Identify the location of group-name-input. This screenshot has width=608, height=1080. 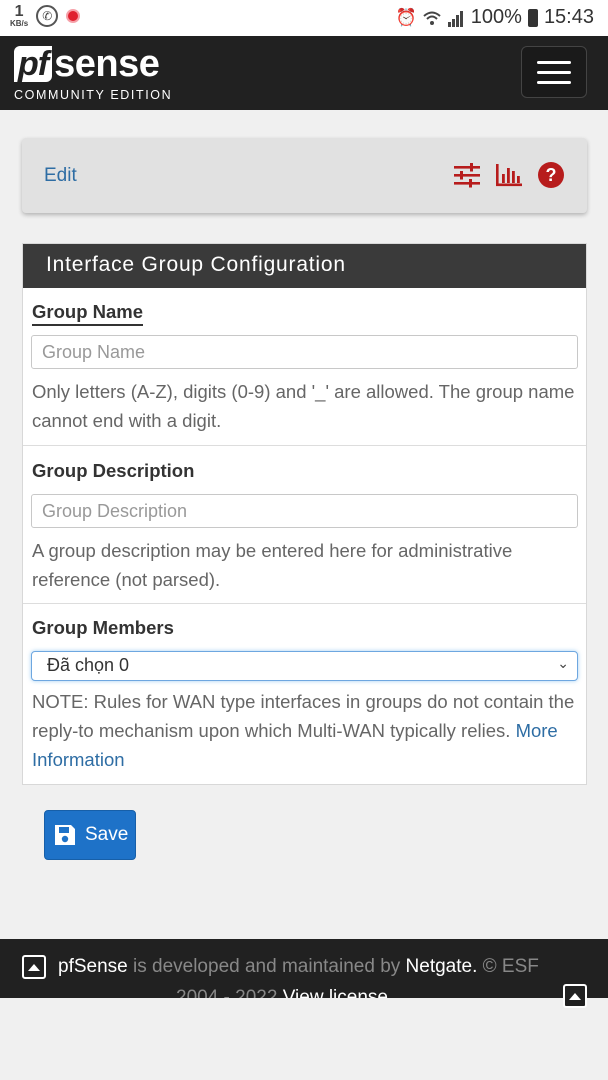
(304, 352).